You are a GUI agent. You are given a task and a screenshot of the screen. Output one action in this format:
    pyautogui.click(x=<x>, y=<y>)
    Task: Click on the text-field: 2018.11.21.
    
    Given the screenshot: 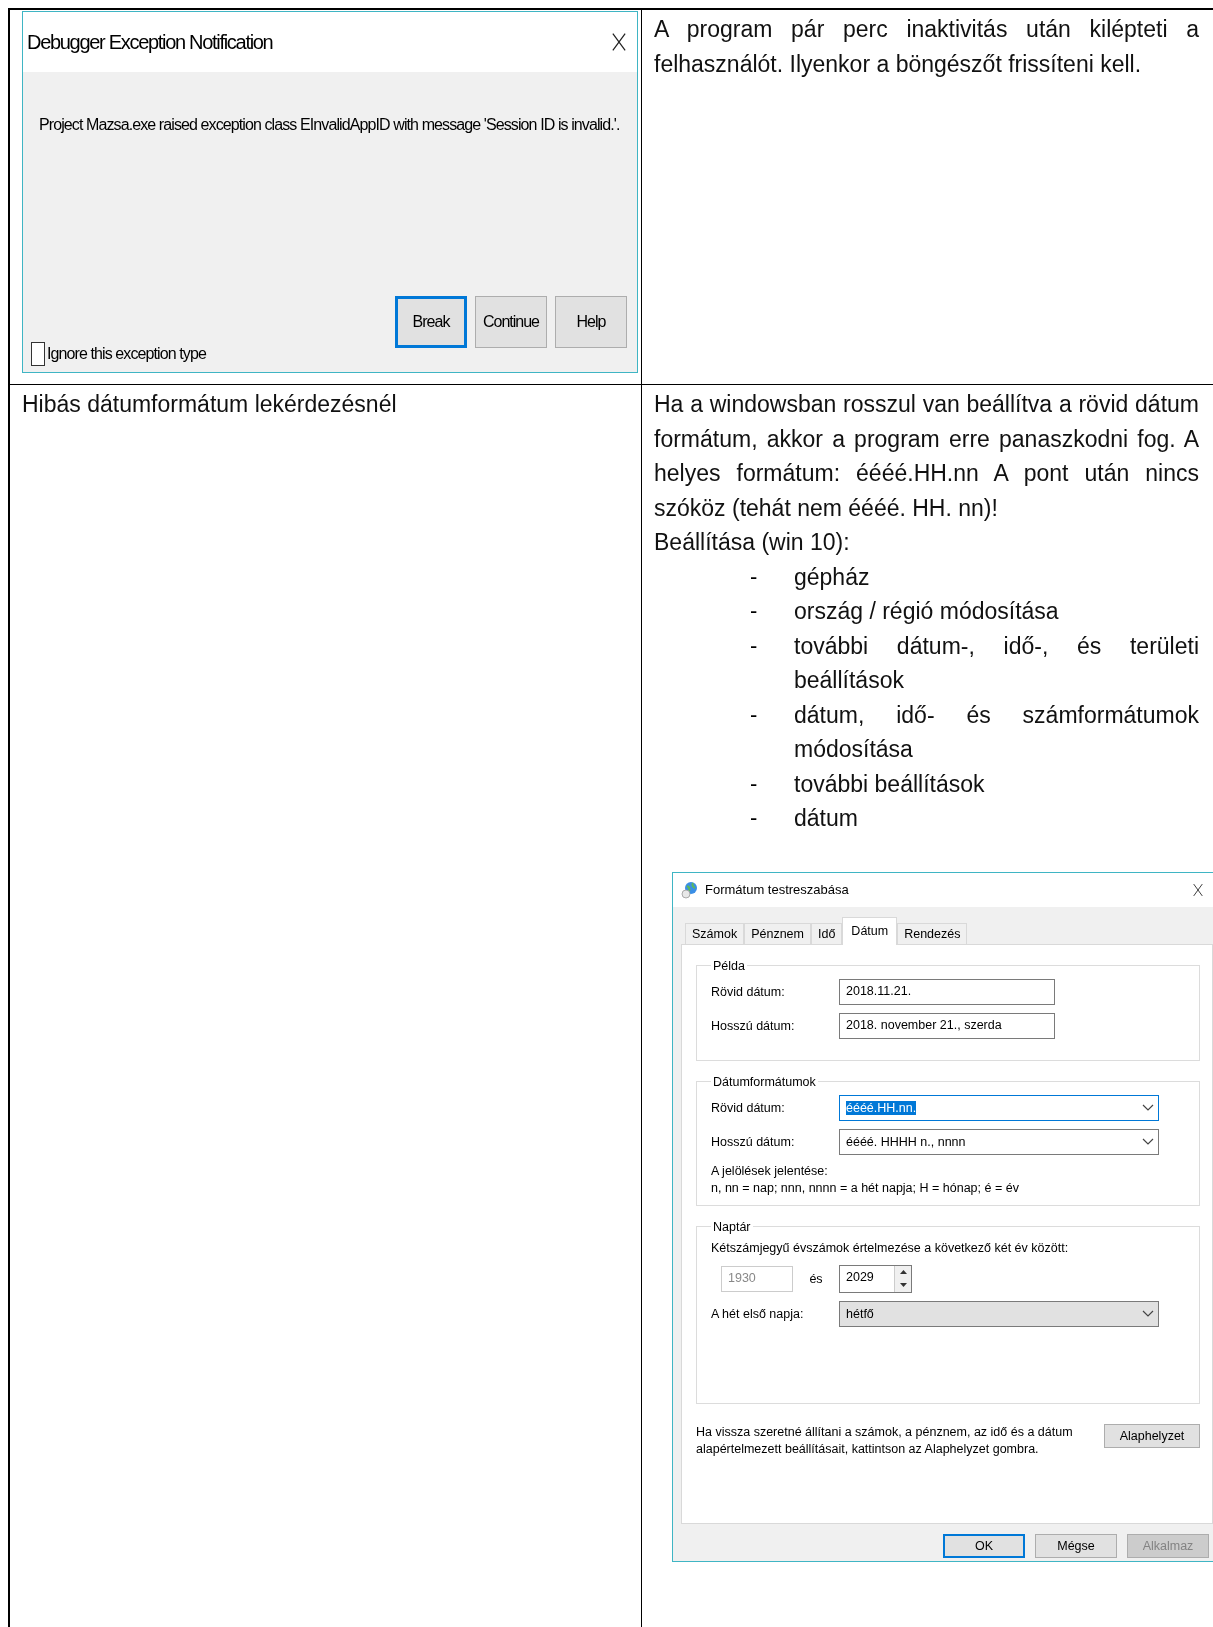 What is the action you would take?
    pyautogui.click(x=947, y=991)
    